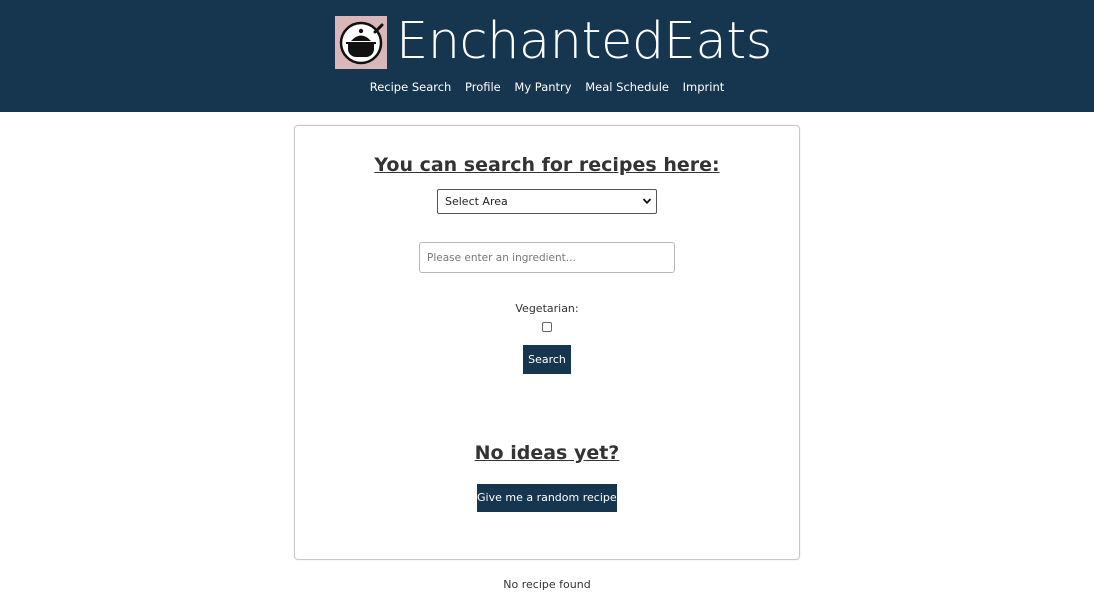 The height and width of the screenshot is (604, 1094). I want to click on nav-profile: Profile, so click(483, 87).